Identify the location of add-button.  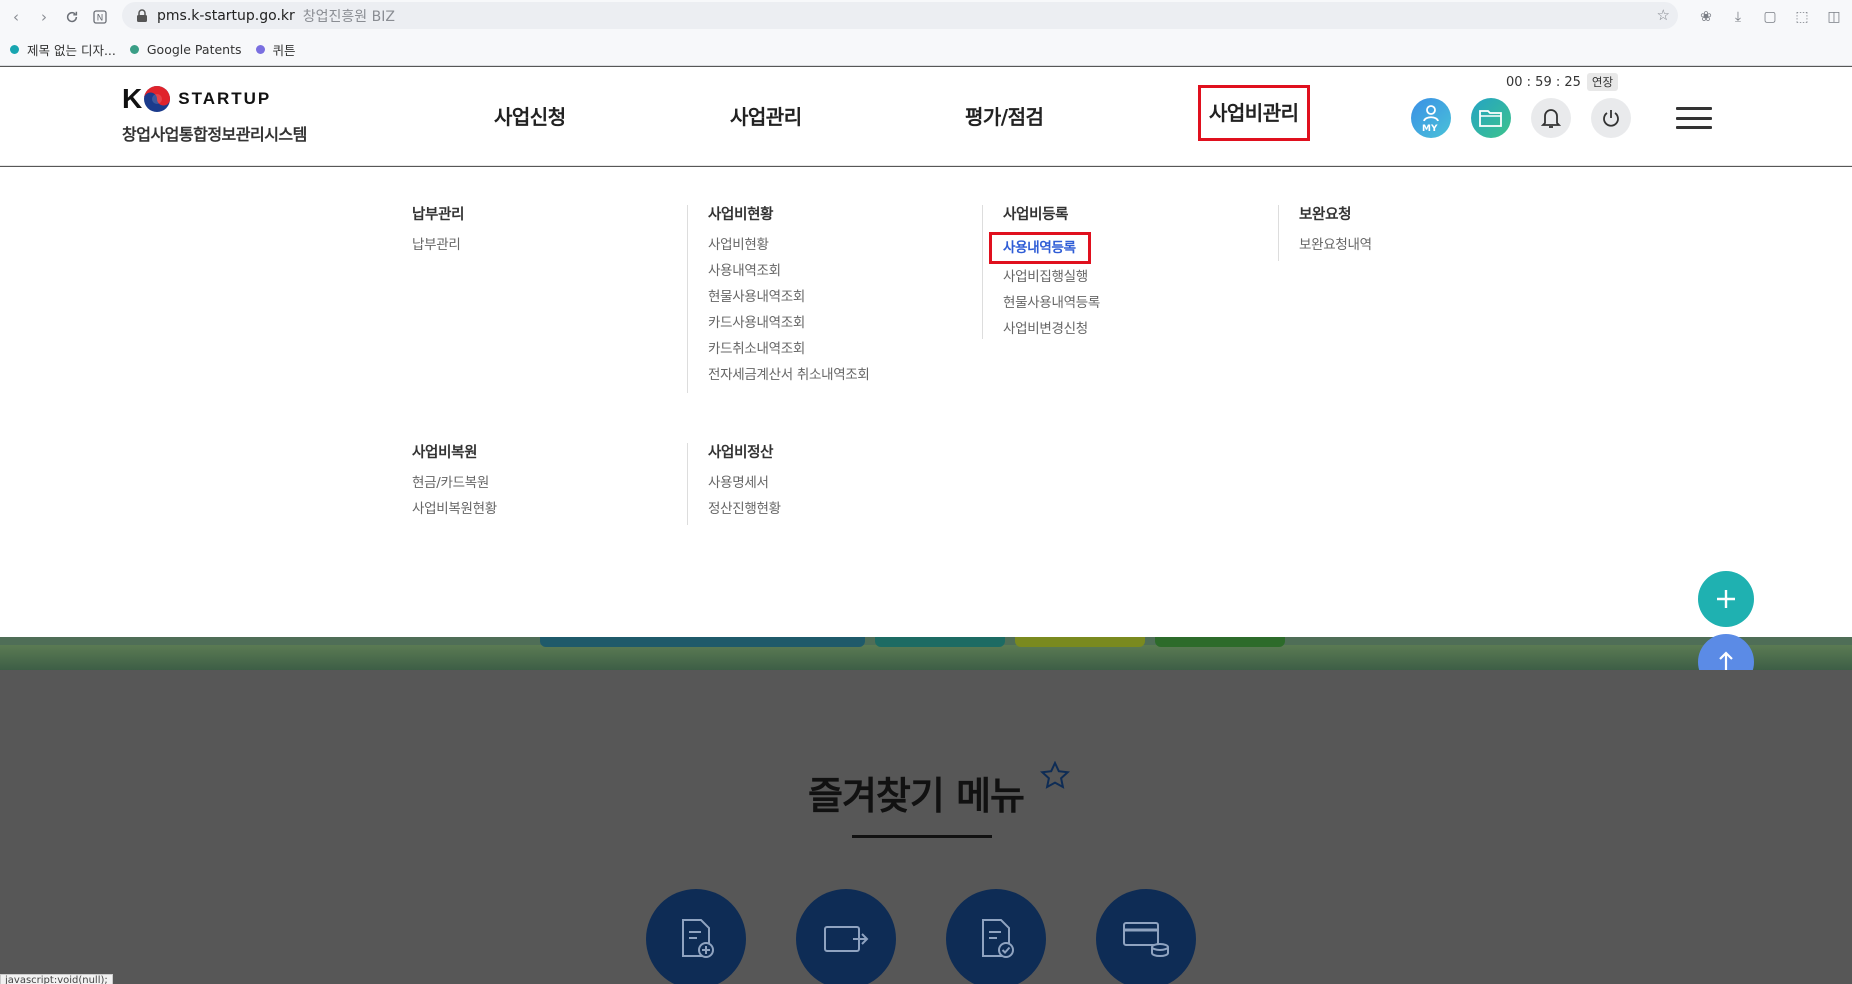
(1726, 599).